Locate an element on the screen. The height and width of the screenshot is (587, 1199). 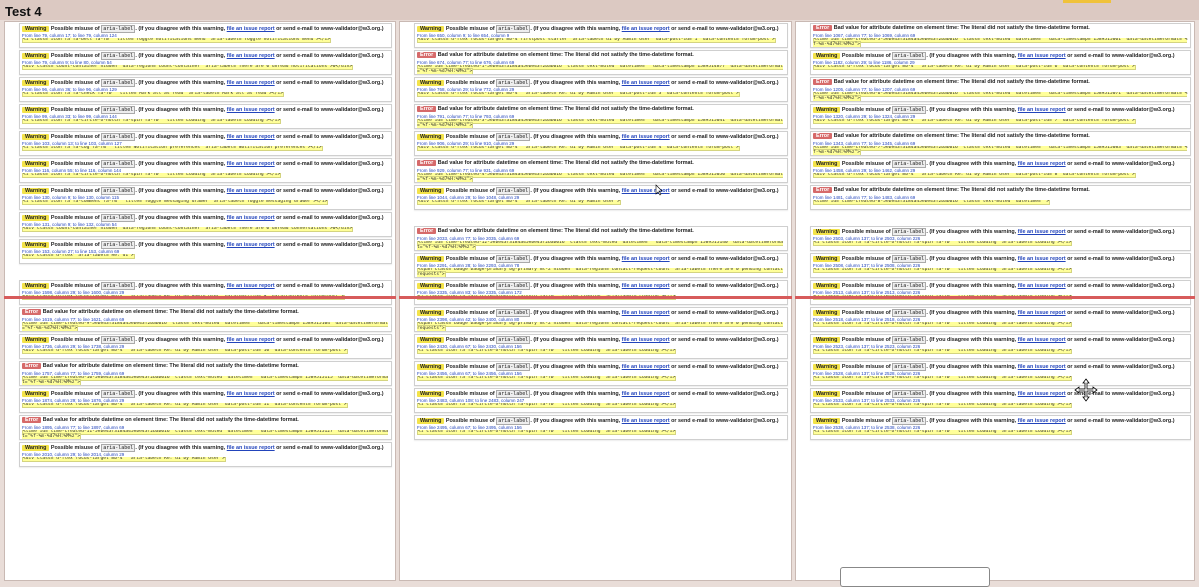
pointer-cursor-icon is located at coordinates (659, 190).